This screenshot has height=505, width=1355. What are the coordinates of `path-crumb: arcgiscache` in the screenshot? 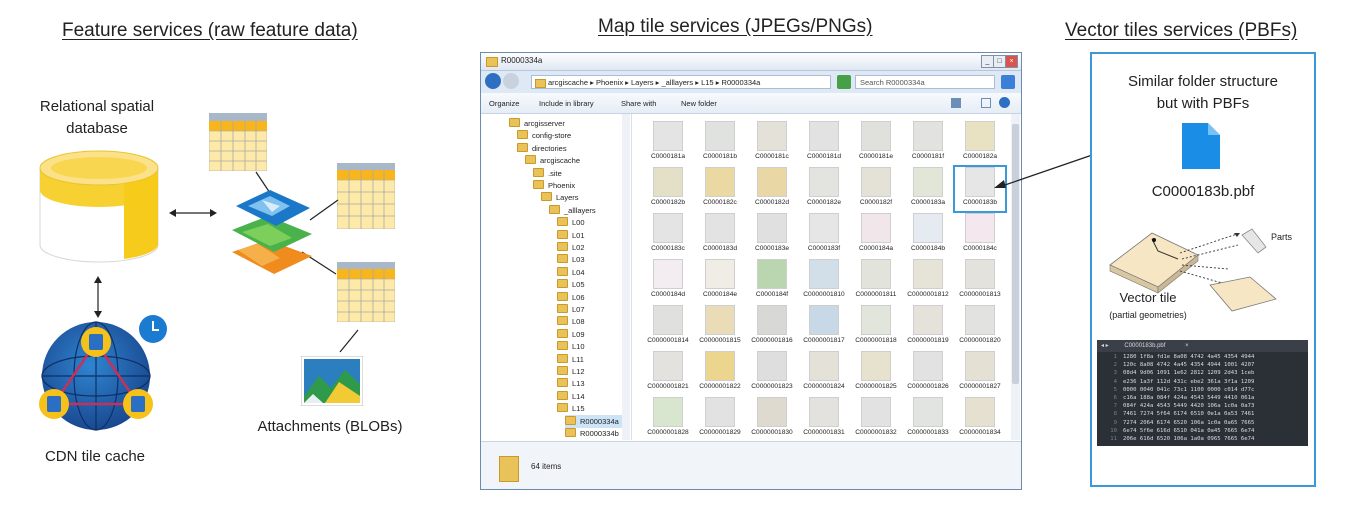 It's located at (568, 82).